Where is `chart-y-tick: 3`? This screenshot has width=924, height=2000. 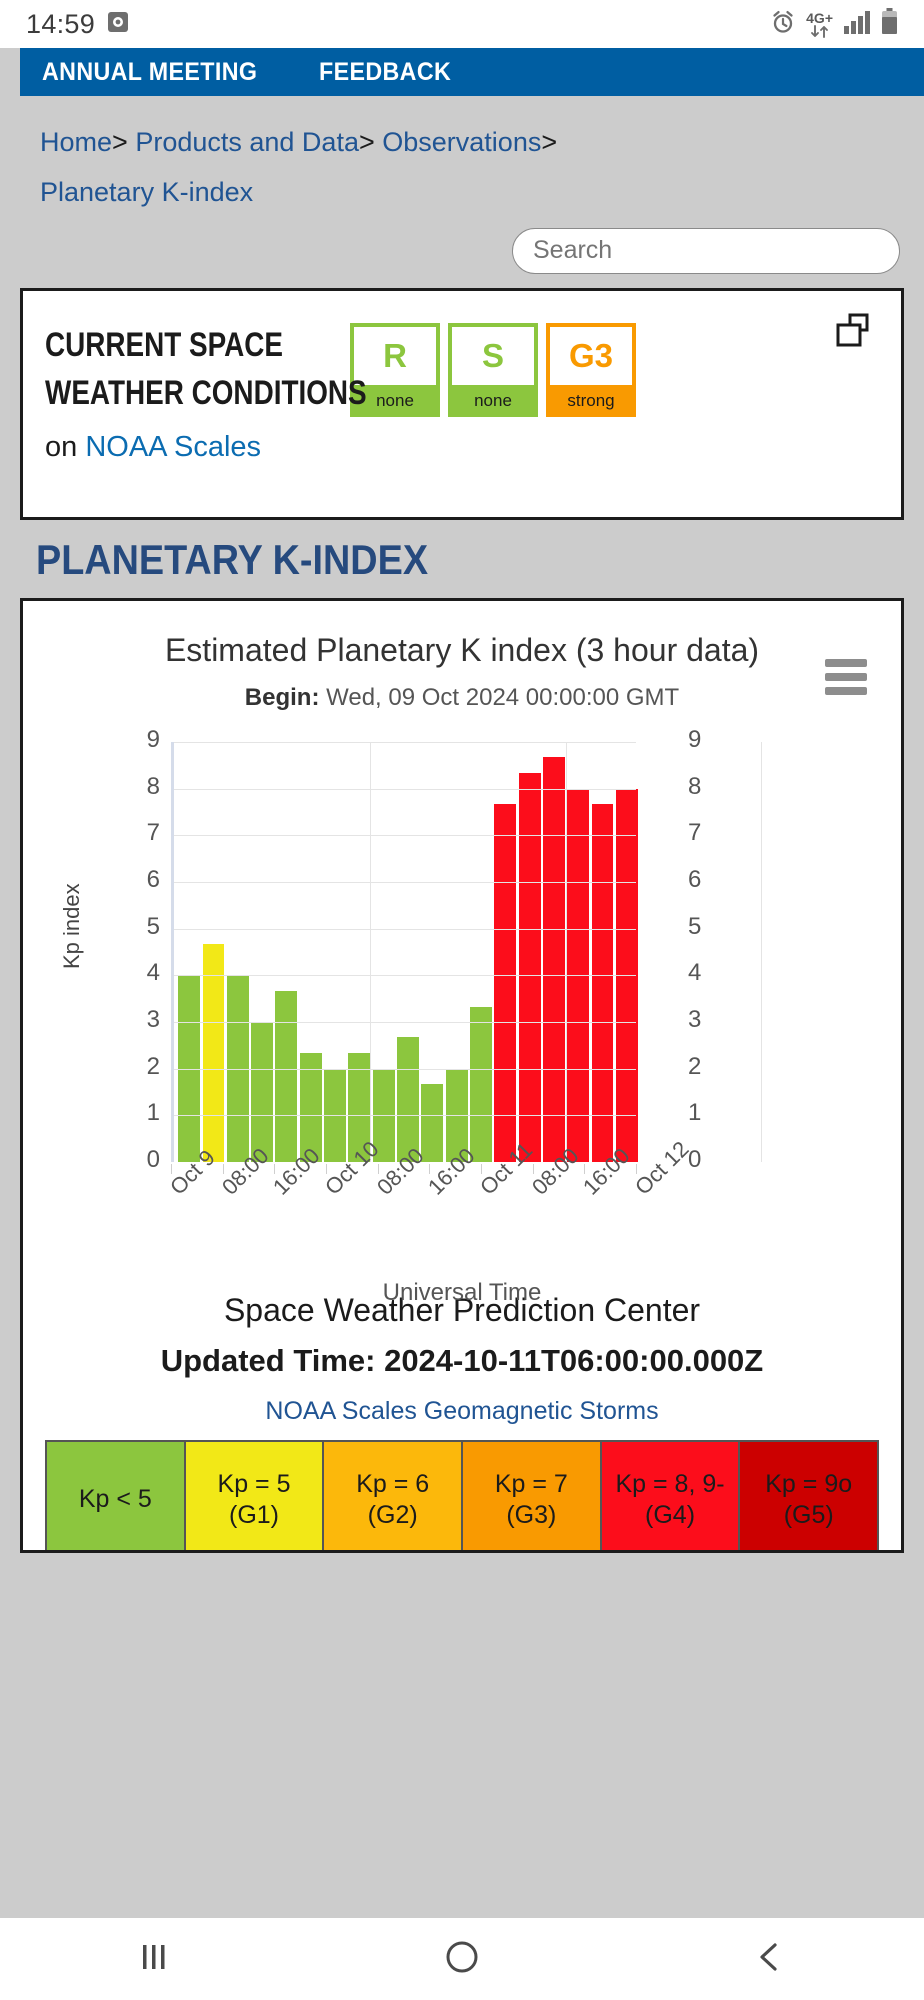
chart-y-tick: 3 is located at coordinates (695, 1020).